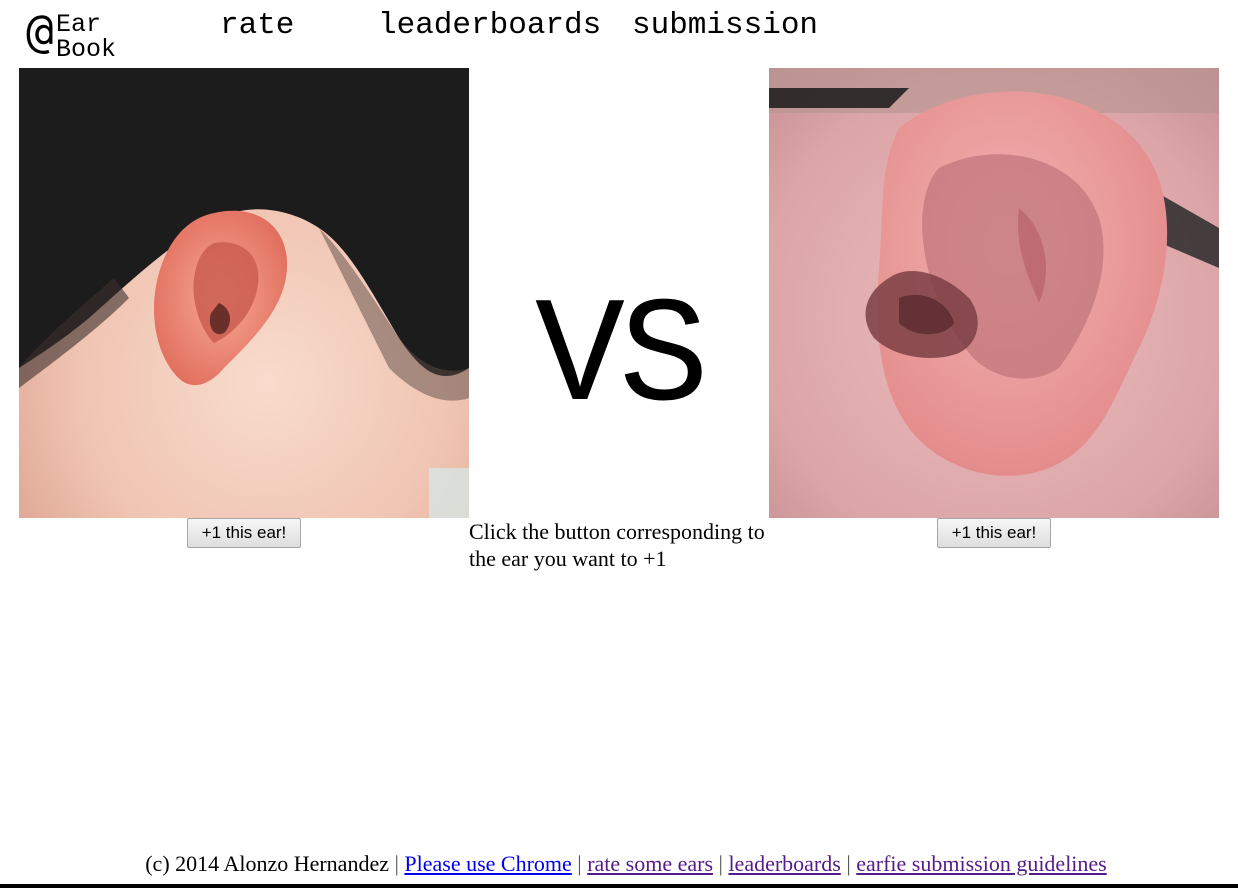  Describe the element at coordinates (650, 863) in the screenshot. I see `footer-link-rate: rate some ears` at that location.